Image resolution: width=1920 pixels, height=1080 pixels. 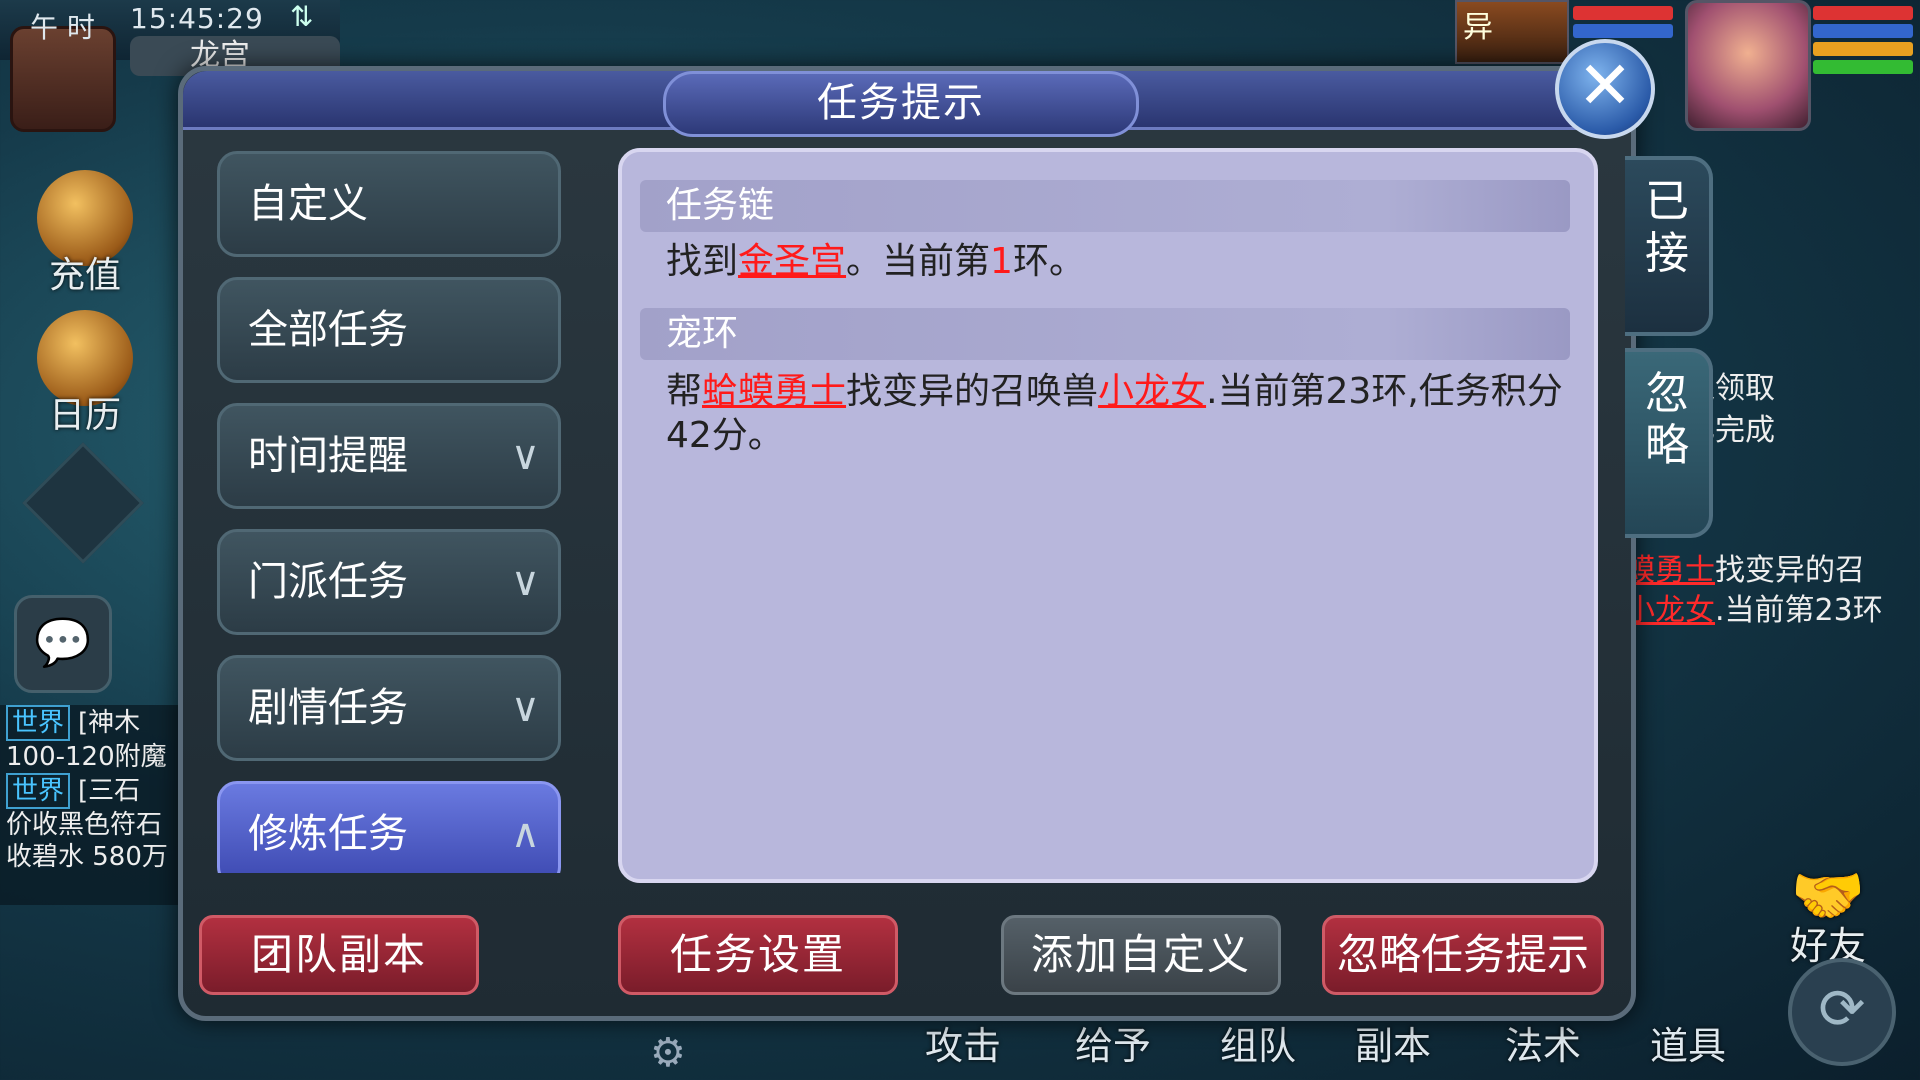 What do you see at coordinates (328, 330) in the screenshot?
I see `menu-item-label: 全部任务` at bounding box center [328, 330].